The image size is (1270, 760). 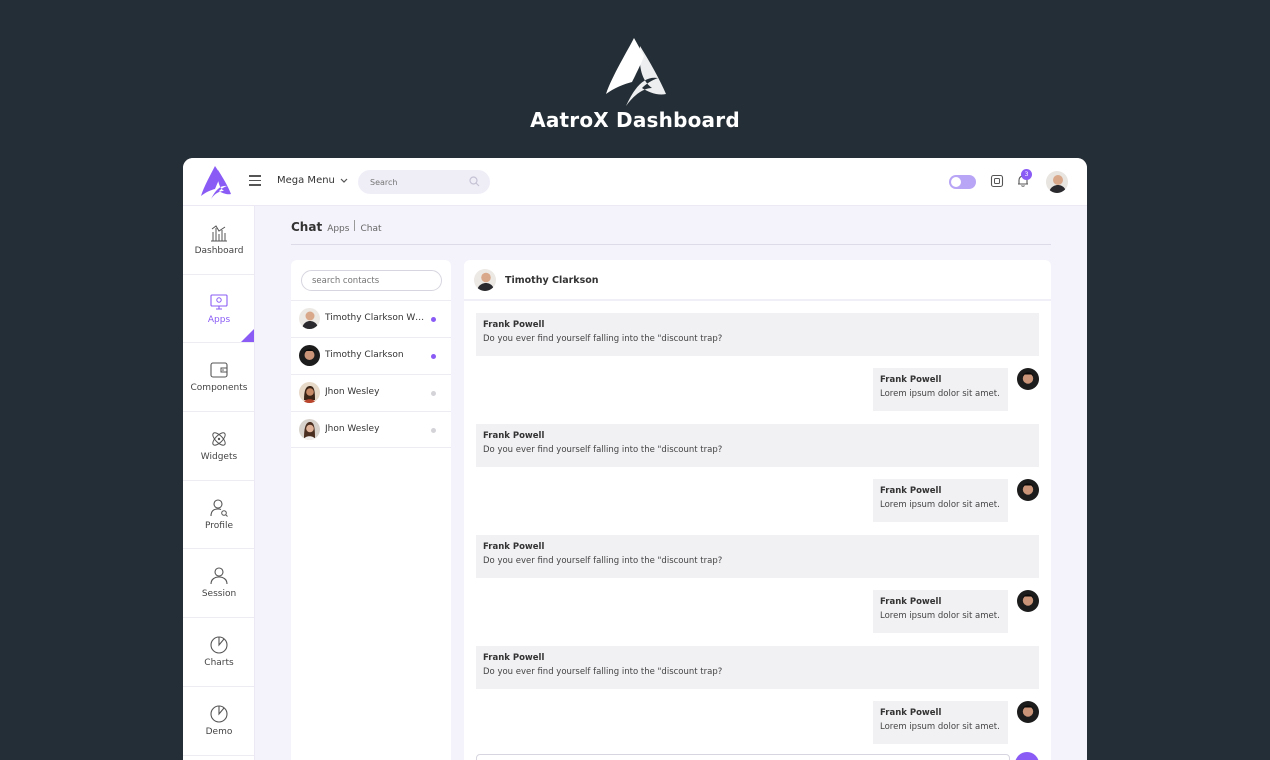 What do you see at coordinates (219, 525) in the screenshot?
I see `sidebar-item-label: Profile` at bounding box center [219, 525].